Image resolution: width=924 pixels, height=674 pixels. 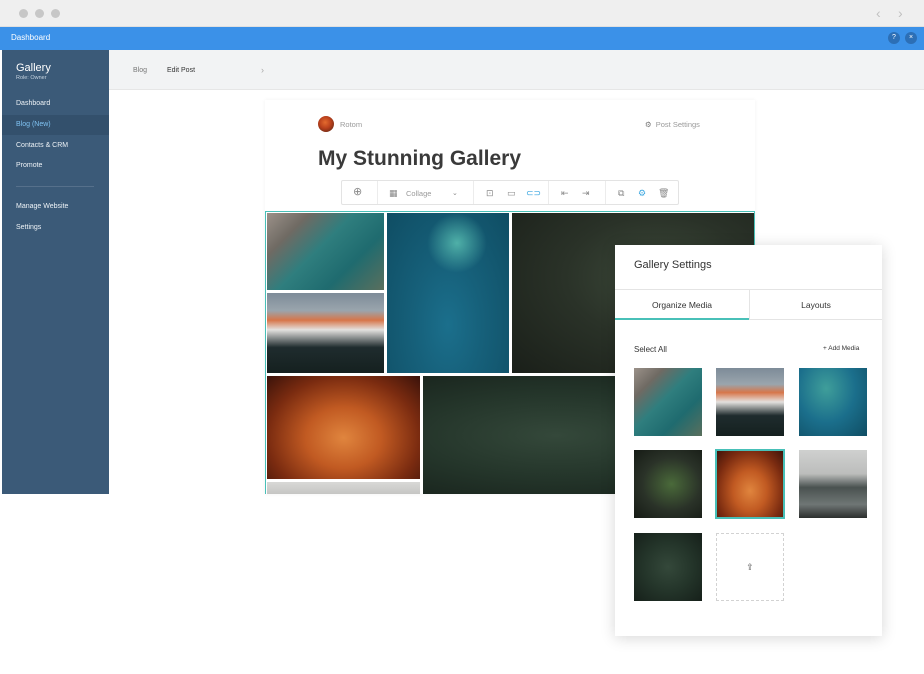 What do you see at coordinates (55, 186) in the screenshot?
I see `sidebar-divider` at bounding box center [55, 186].